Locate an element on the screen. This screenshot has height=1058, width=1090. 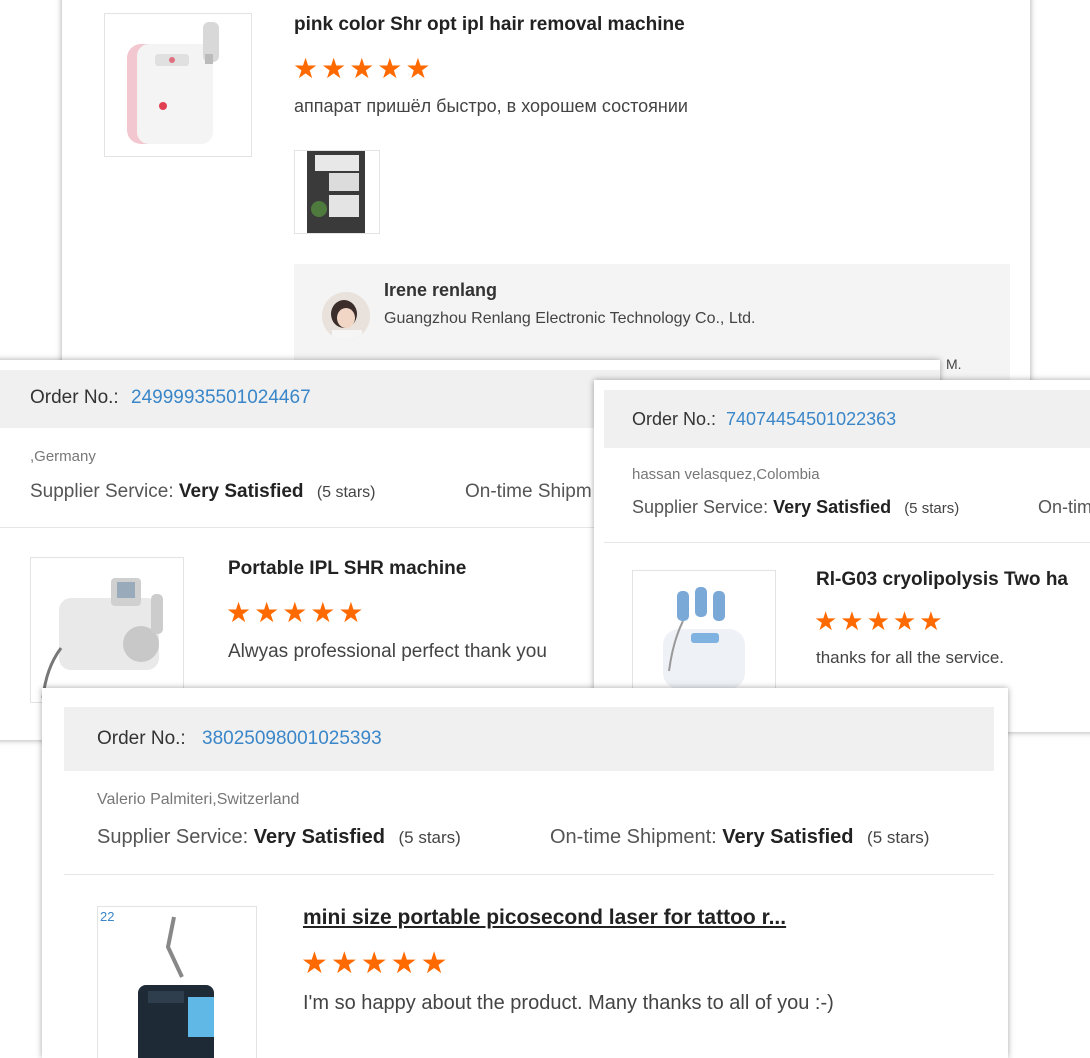
shipment-value: Very Satisfied is located at coordinates (788, 837).